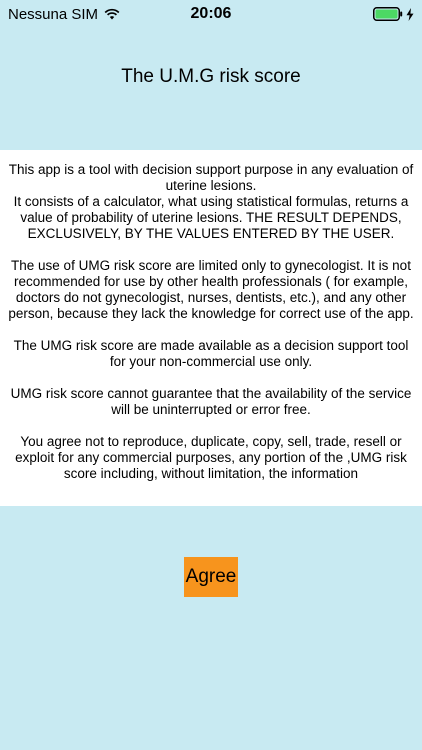 The image size is (422, 750). I want to click on agree-button: Agree, so click(211, 577).